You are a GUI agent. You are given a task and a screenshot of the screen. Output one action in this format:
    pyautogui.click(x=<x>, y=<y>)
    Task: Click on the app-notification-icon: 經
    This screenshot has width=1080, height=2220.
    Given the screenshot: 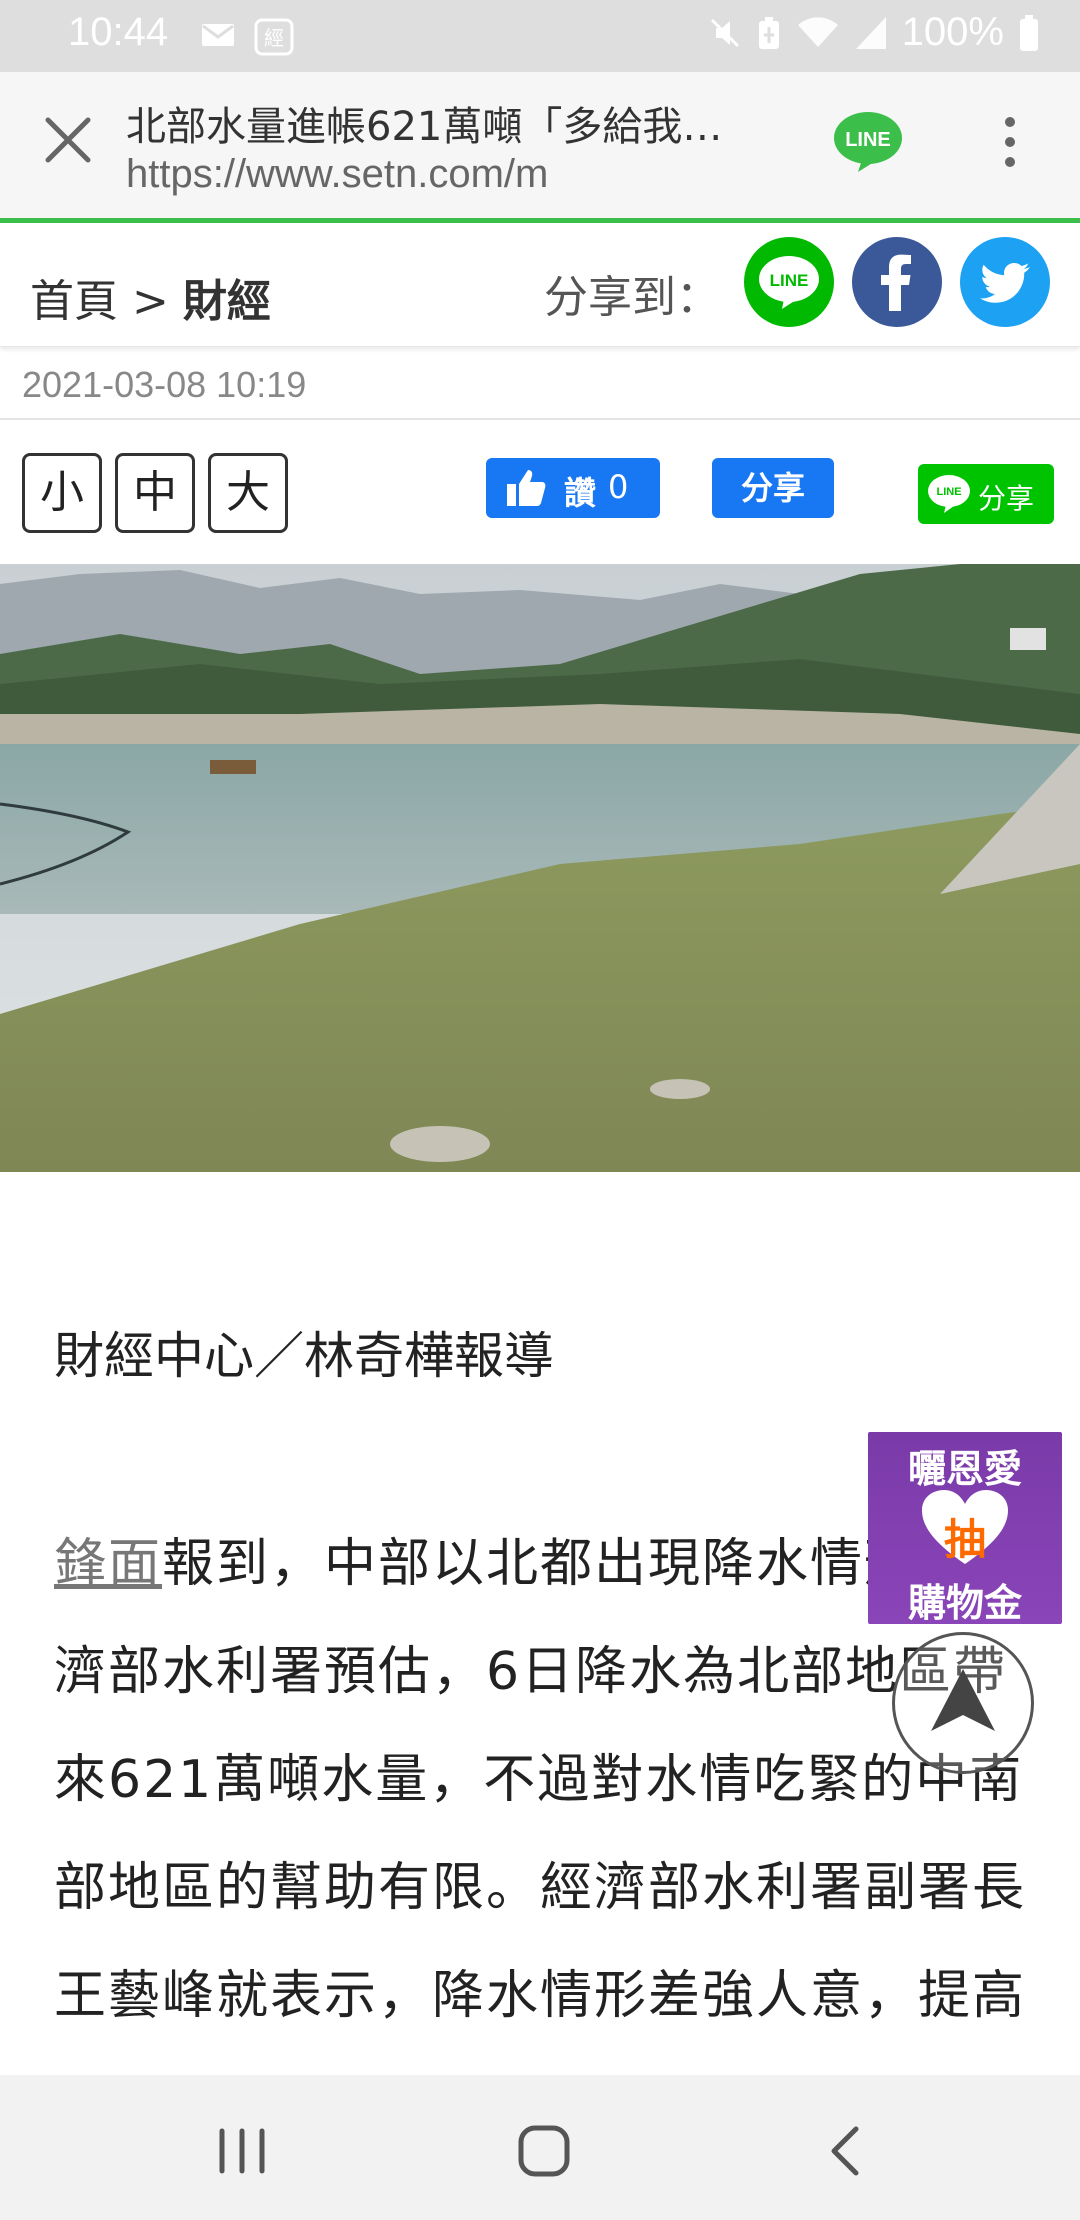 What is the action you would take?
    pyautogui.click(x=274, y=37)
    